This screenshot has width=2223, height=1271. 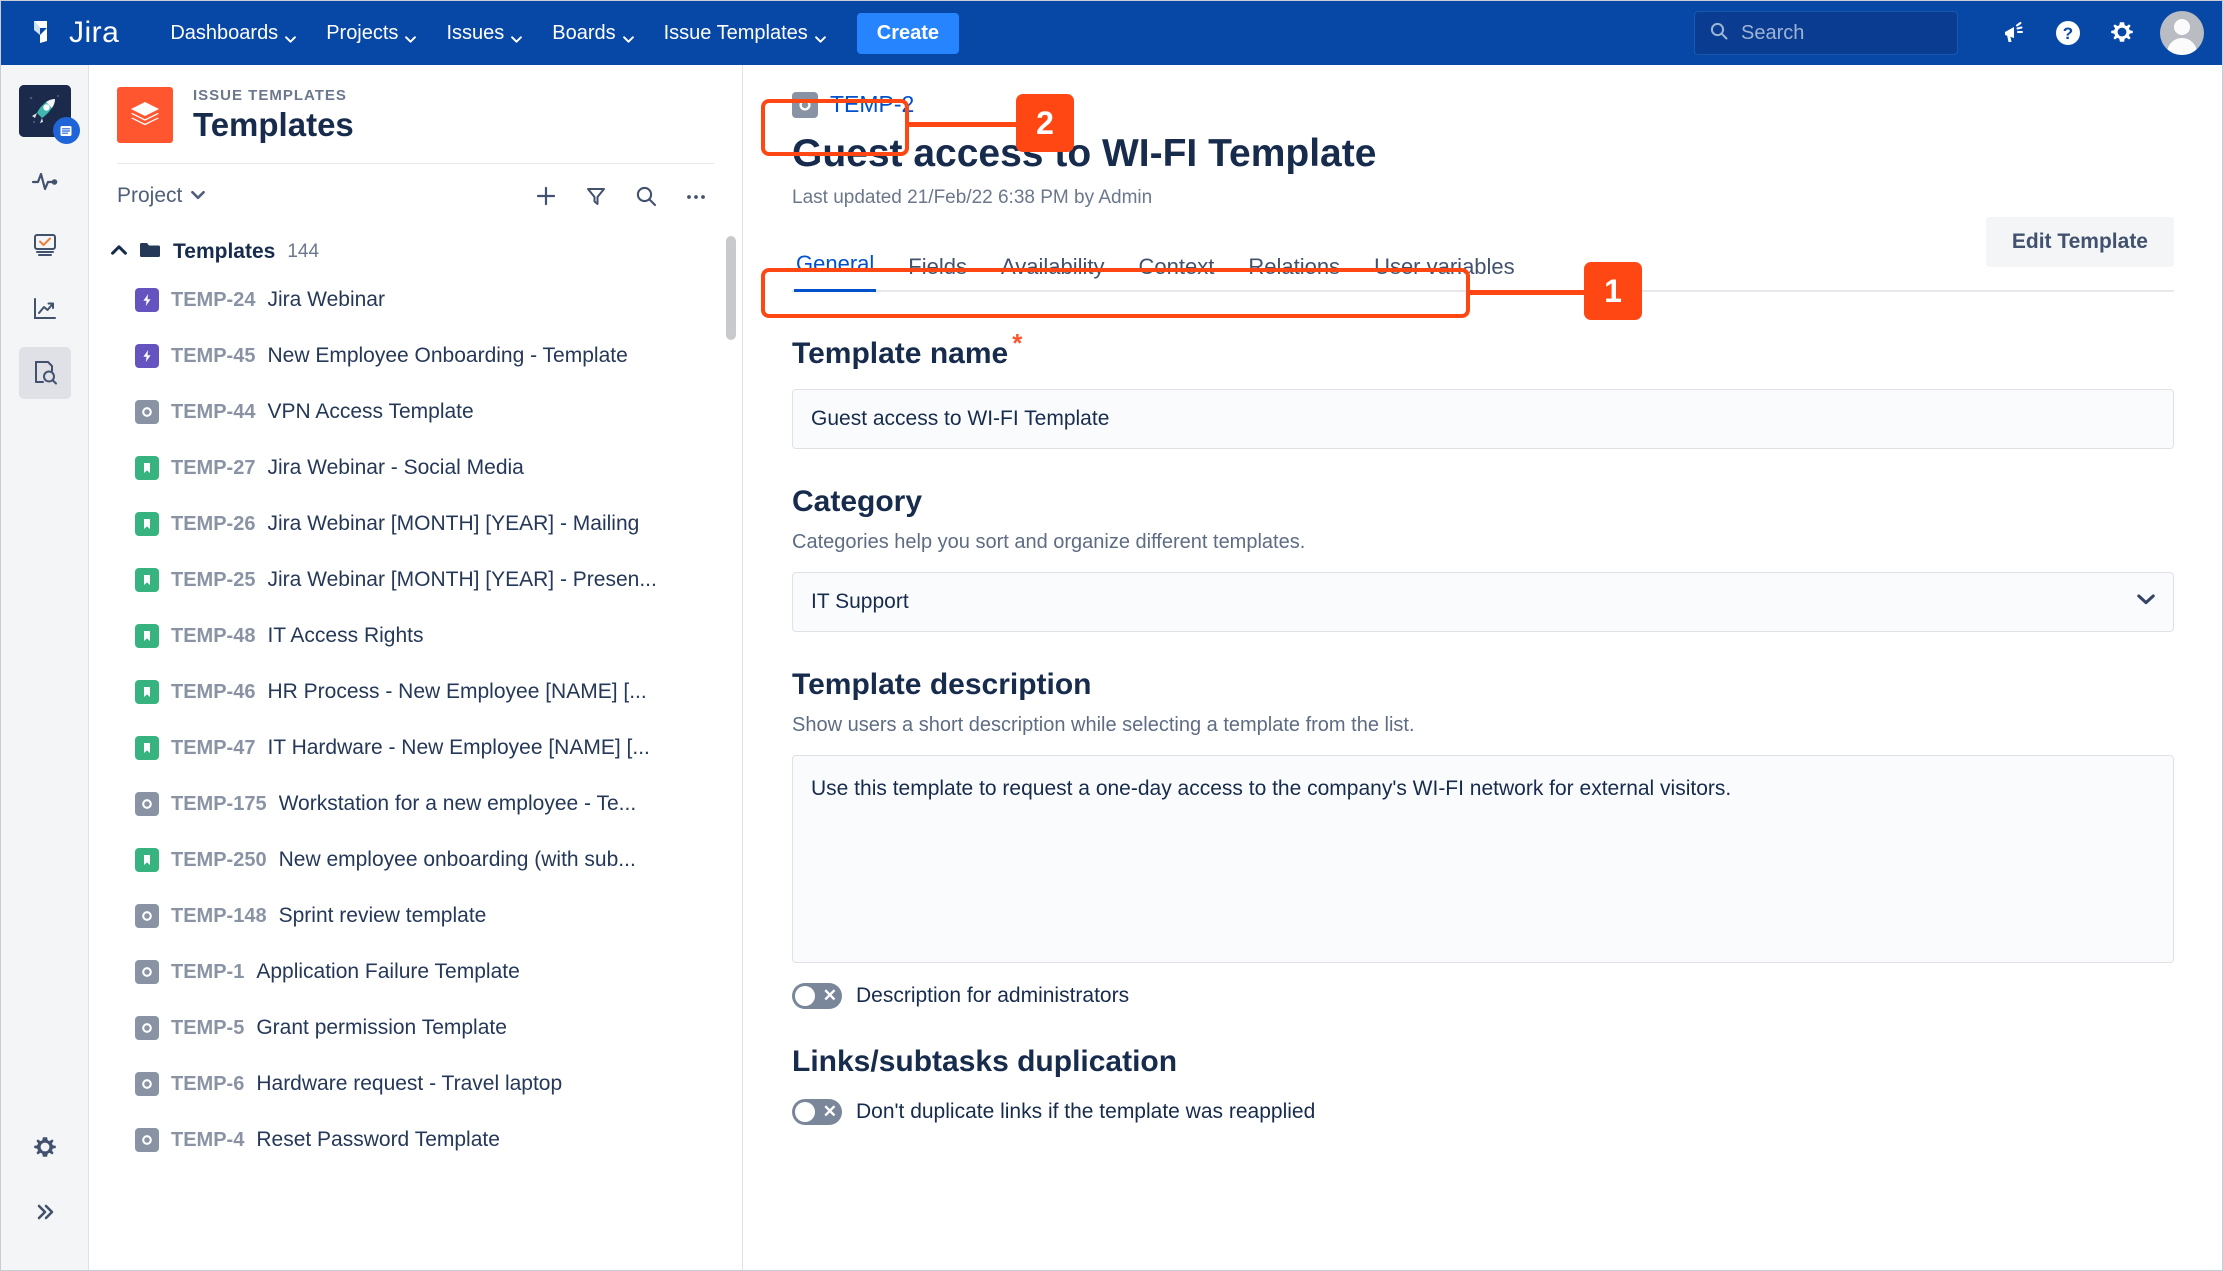 What do you see at coordinates (415, 972) in the screenshot?
I see `template-list-item: TEMP-1 Application Failure Template` at bounding box center [415, 972].